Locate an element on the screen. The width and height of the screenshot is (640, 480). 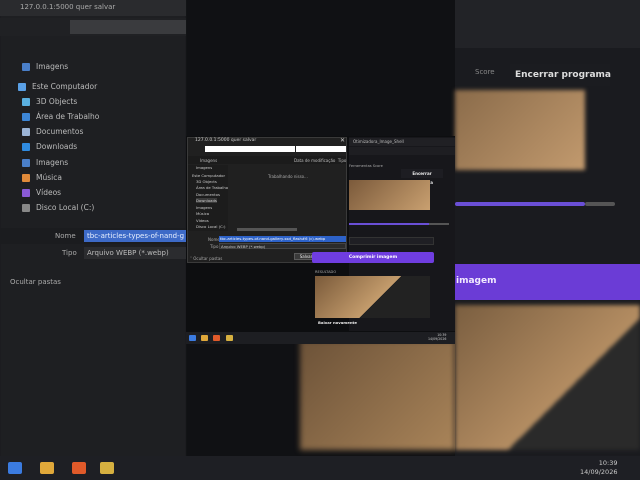
blurred-nav-item: Documentos is located at coordinates (52, 131).